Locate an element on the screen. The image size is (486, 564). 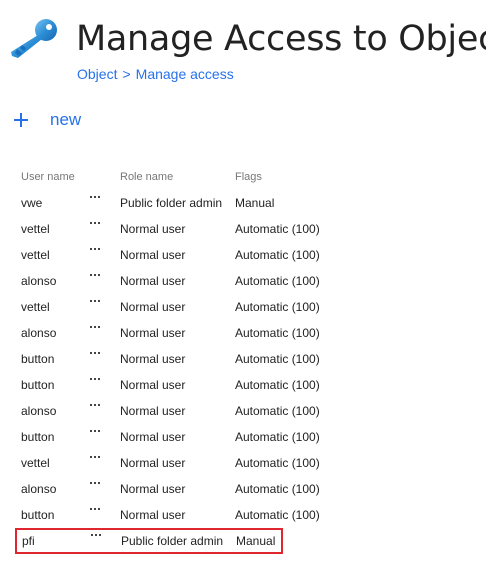
cell-user-name: pfi is located at coordinates (28, 541).